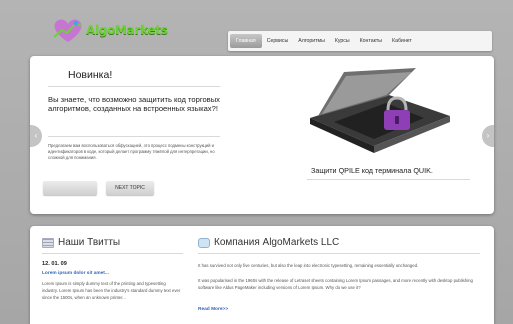  I want to click on tweets-heading: Наши Твитты, so click(81, 242).